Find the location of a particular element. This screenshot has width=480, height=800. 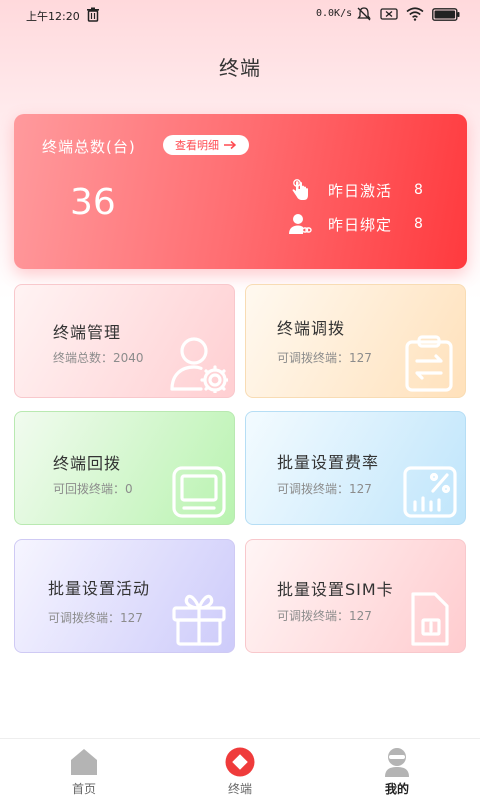

card-title: 批量设置费率 is located at coordinates (328, 462).